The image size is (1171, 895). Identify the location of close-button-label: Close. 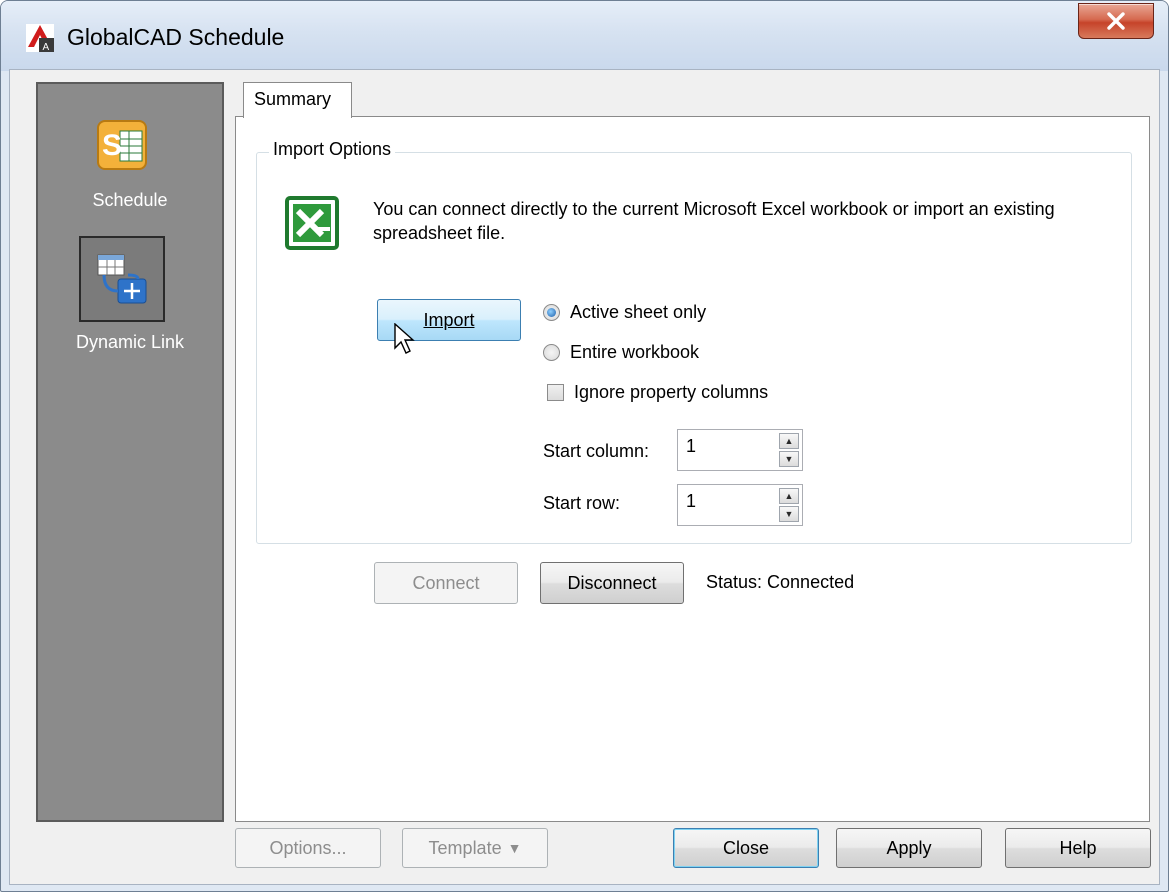
(746, 847).